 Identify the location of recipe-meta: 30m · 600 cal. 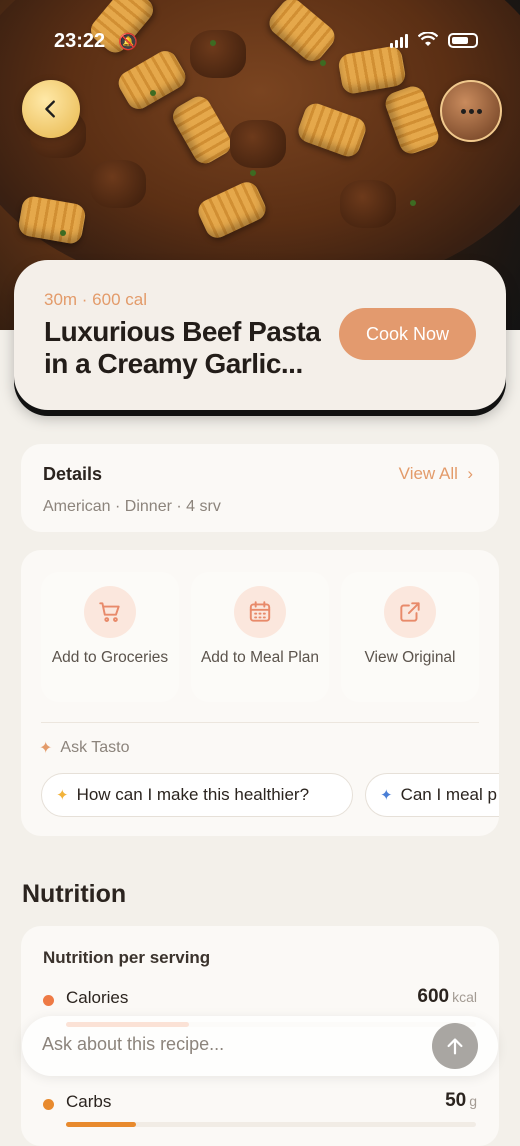
(95, 299).